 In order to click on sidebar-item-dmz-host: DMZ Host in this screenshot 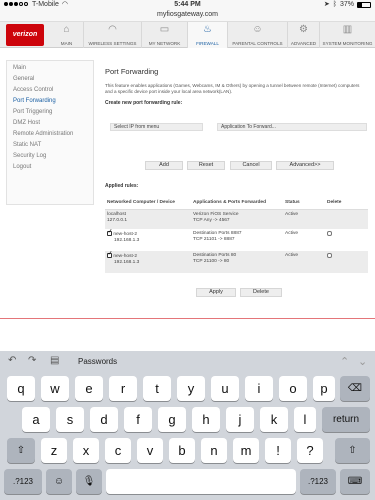, I will do `click(53, 123)`.